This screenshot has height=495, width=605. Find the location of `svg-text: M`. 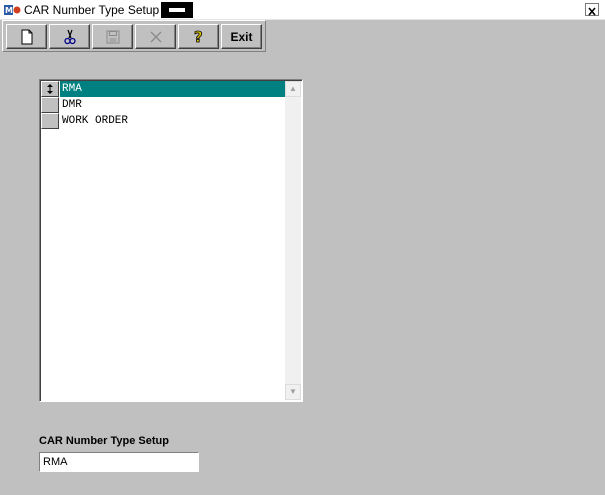

svg-text: M is located at coordinates (9, 10).